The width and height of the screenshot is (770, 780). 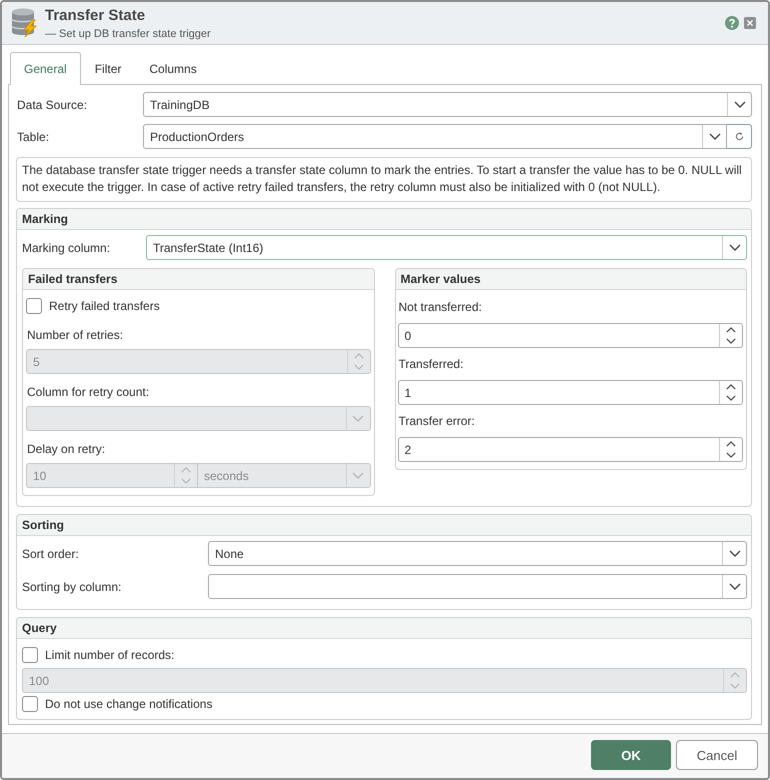 What do you see at coordinates (88, 392) in the screenshot?
I see `field-label: Column for retry count:` at bounding box center [88, 392].